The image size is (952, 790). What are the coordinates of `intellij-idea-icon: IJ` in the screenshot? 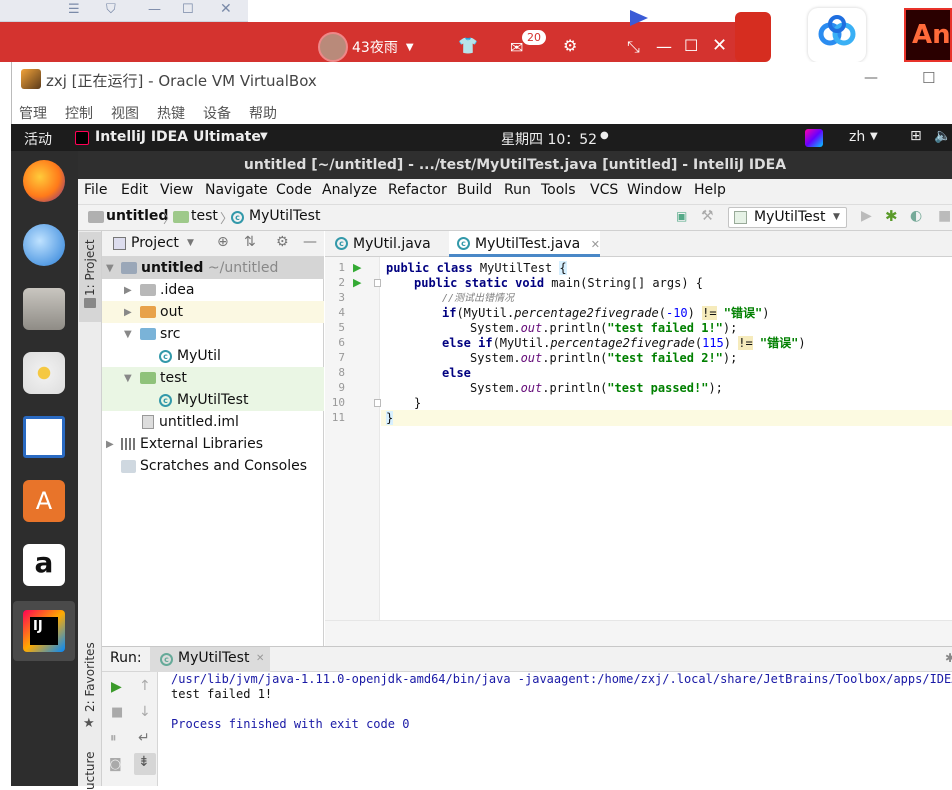 It's located at (44, 631).